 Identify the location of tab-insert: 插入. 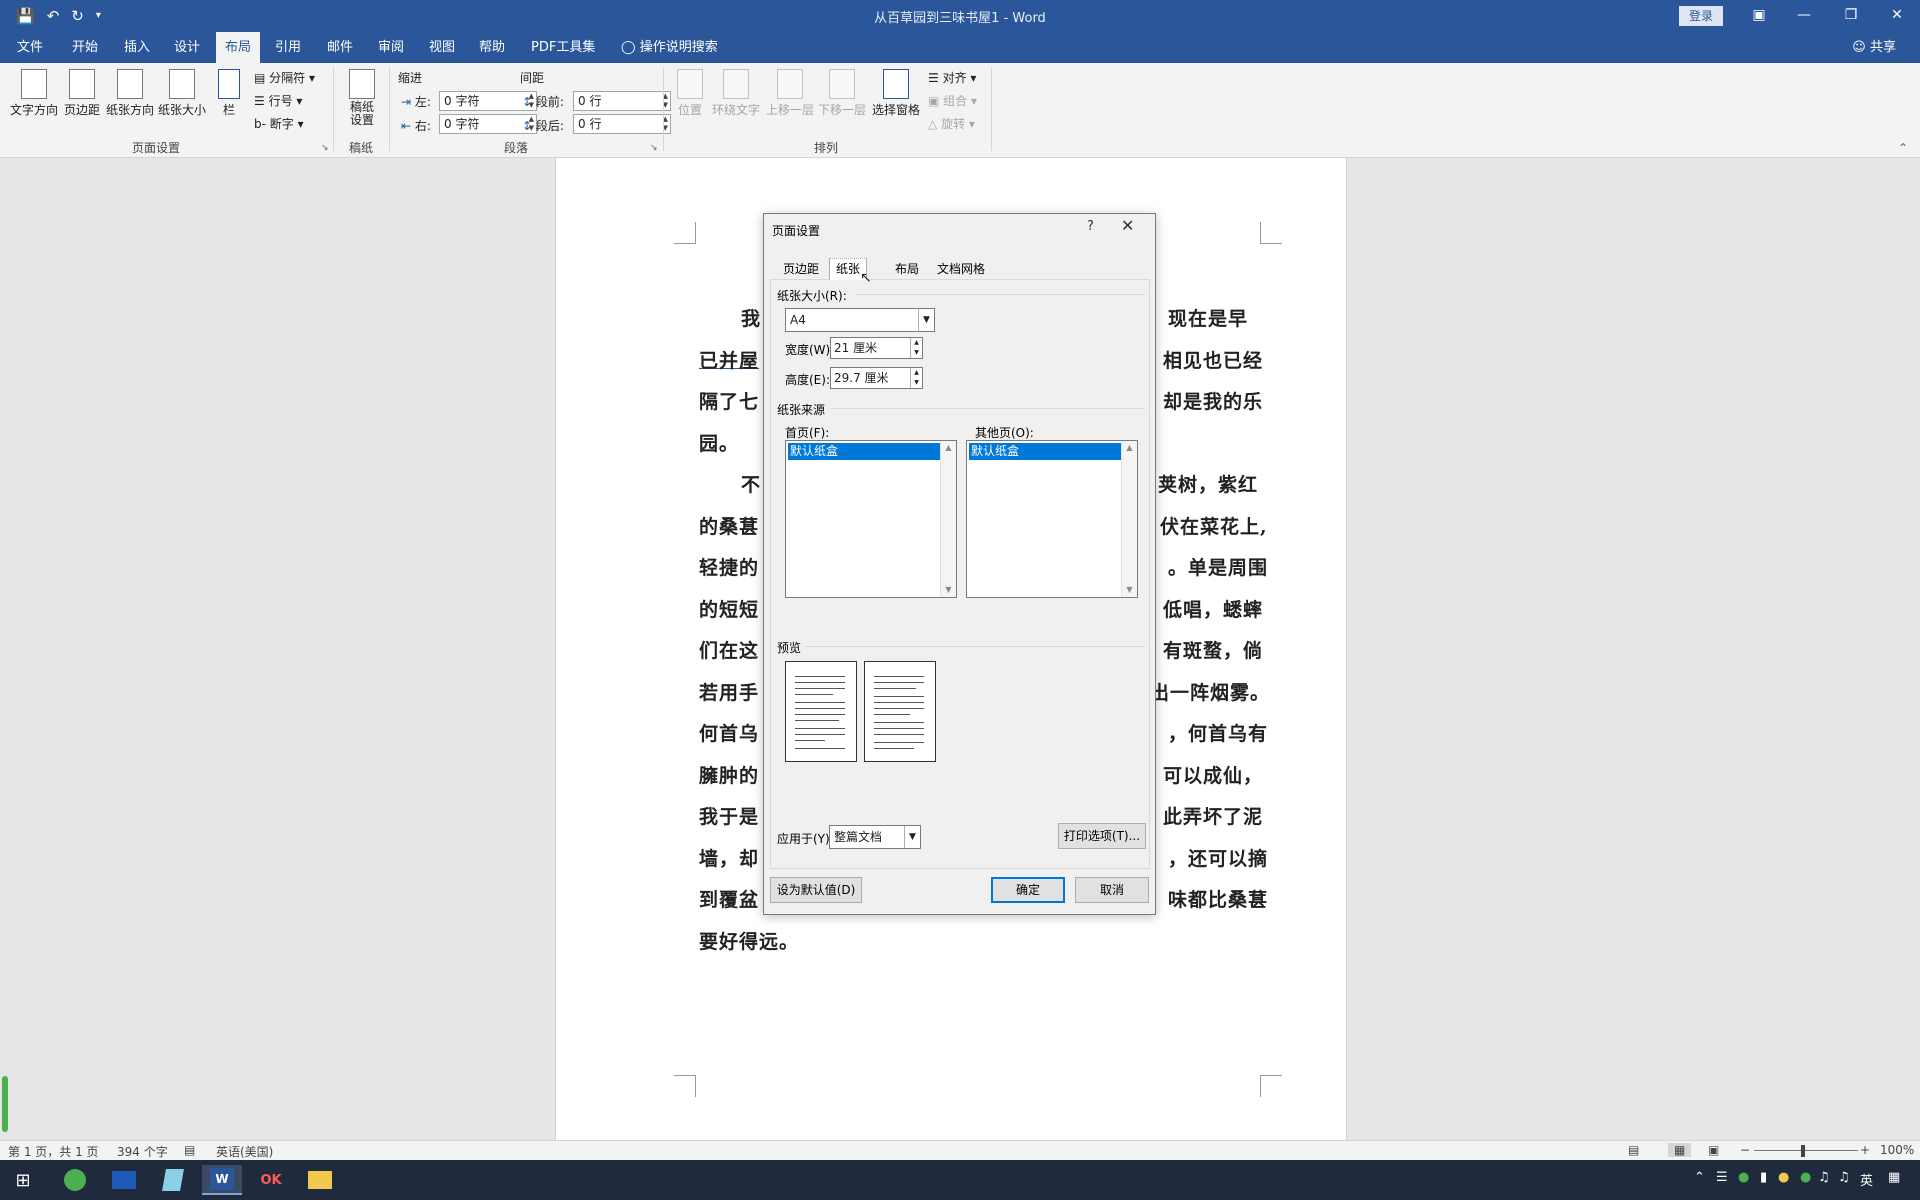
(137, 47).